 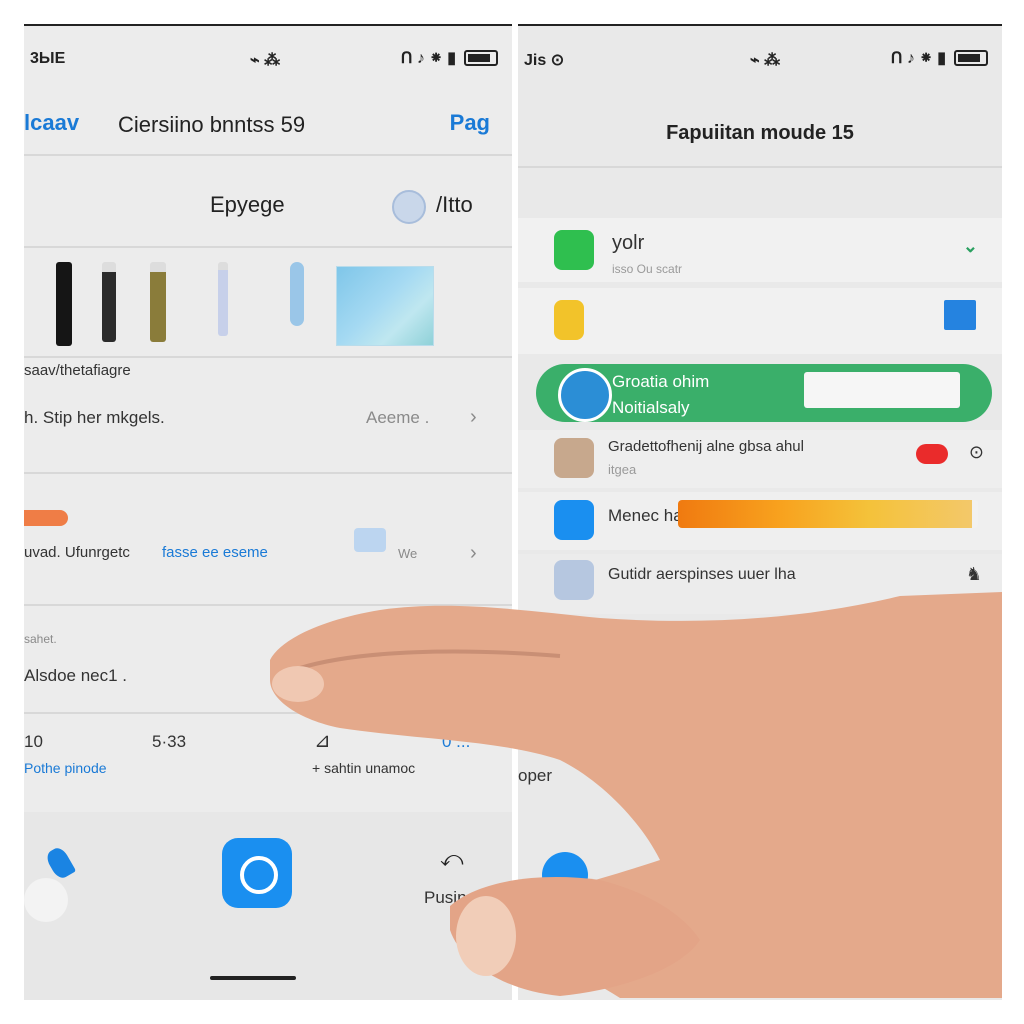 I want to click on row-small: sahet., so click(x=40, y=639).